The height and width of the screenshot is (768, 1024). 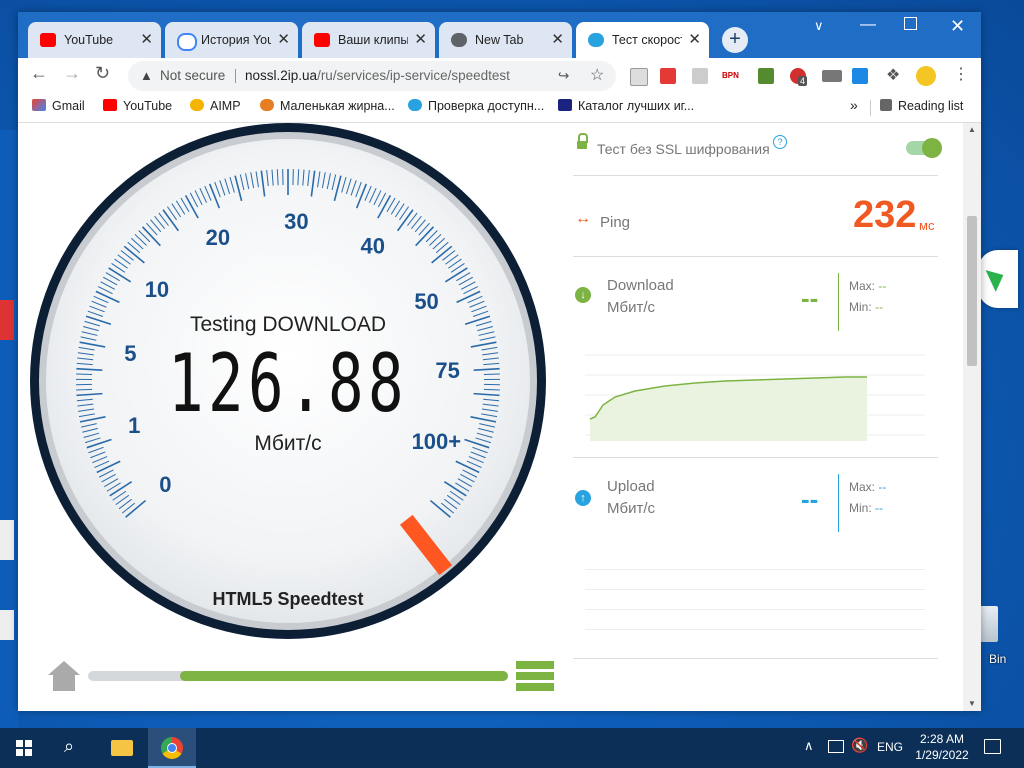 I want to click on close-window-button: ✕, so click(x=957, y=26).